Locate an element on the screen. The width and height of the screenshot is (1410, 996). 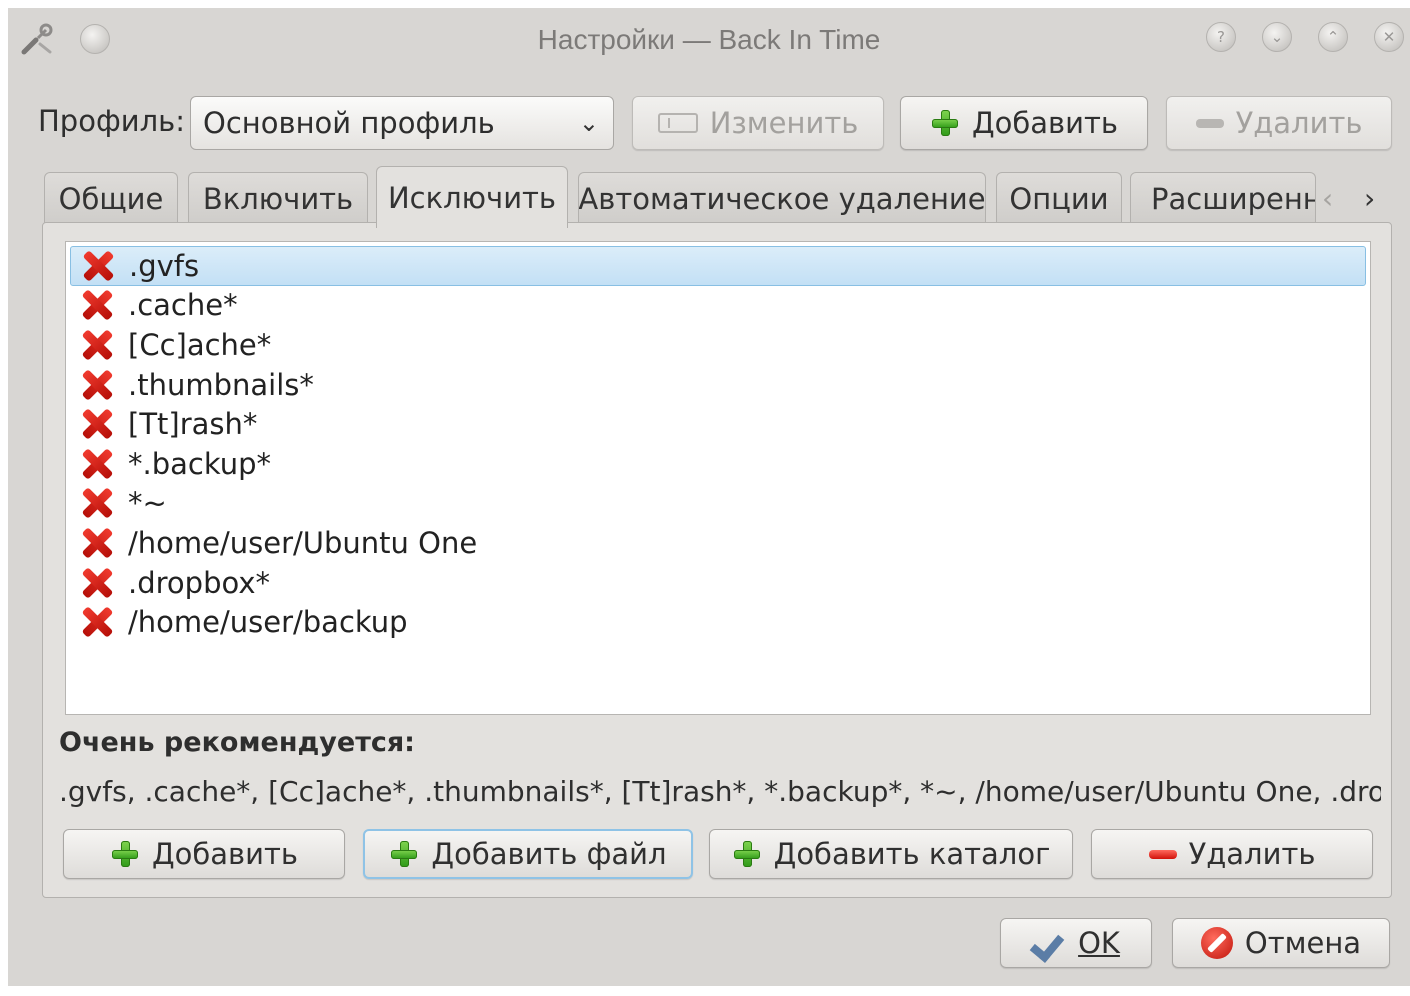
list-item: *.backup* is located at coordinates (718, 464).